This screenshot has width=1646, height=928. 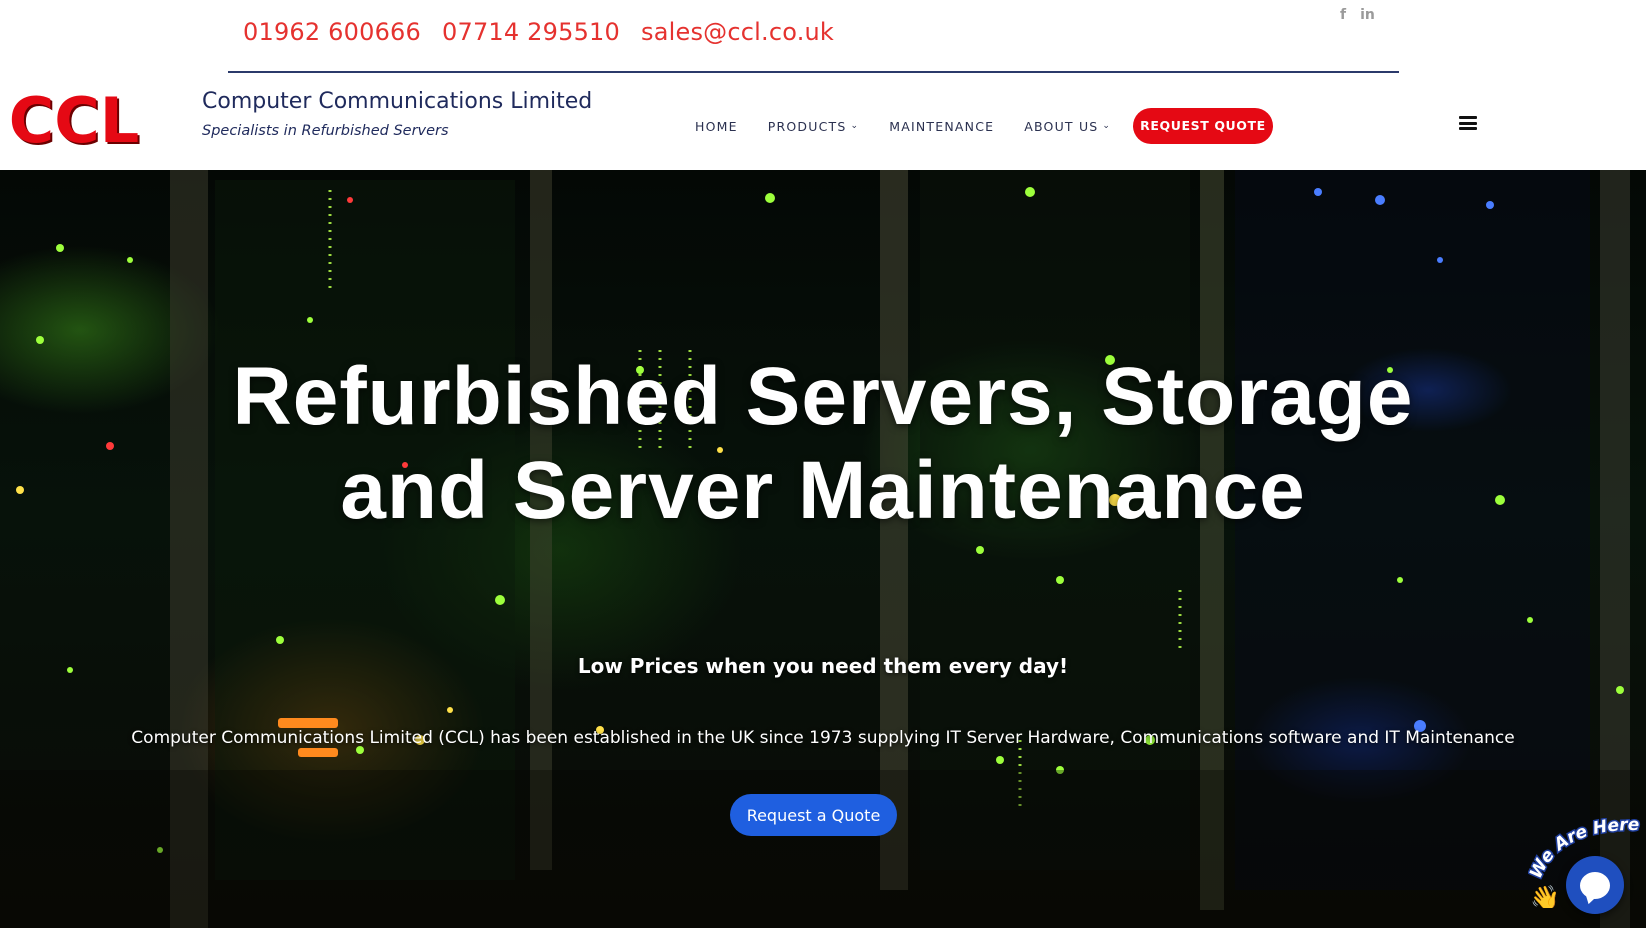 What do you see at coordinates (1203, 126) in the screenshot?
I see `request-quote-button: REQUEST QUOTE` at bounding box center [1203, 126].